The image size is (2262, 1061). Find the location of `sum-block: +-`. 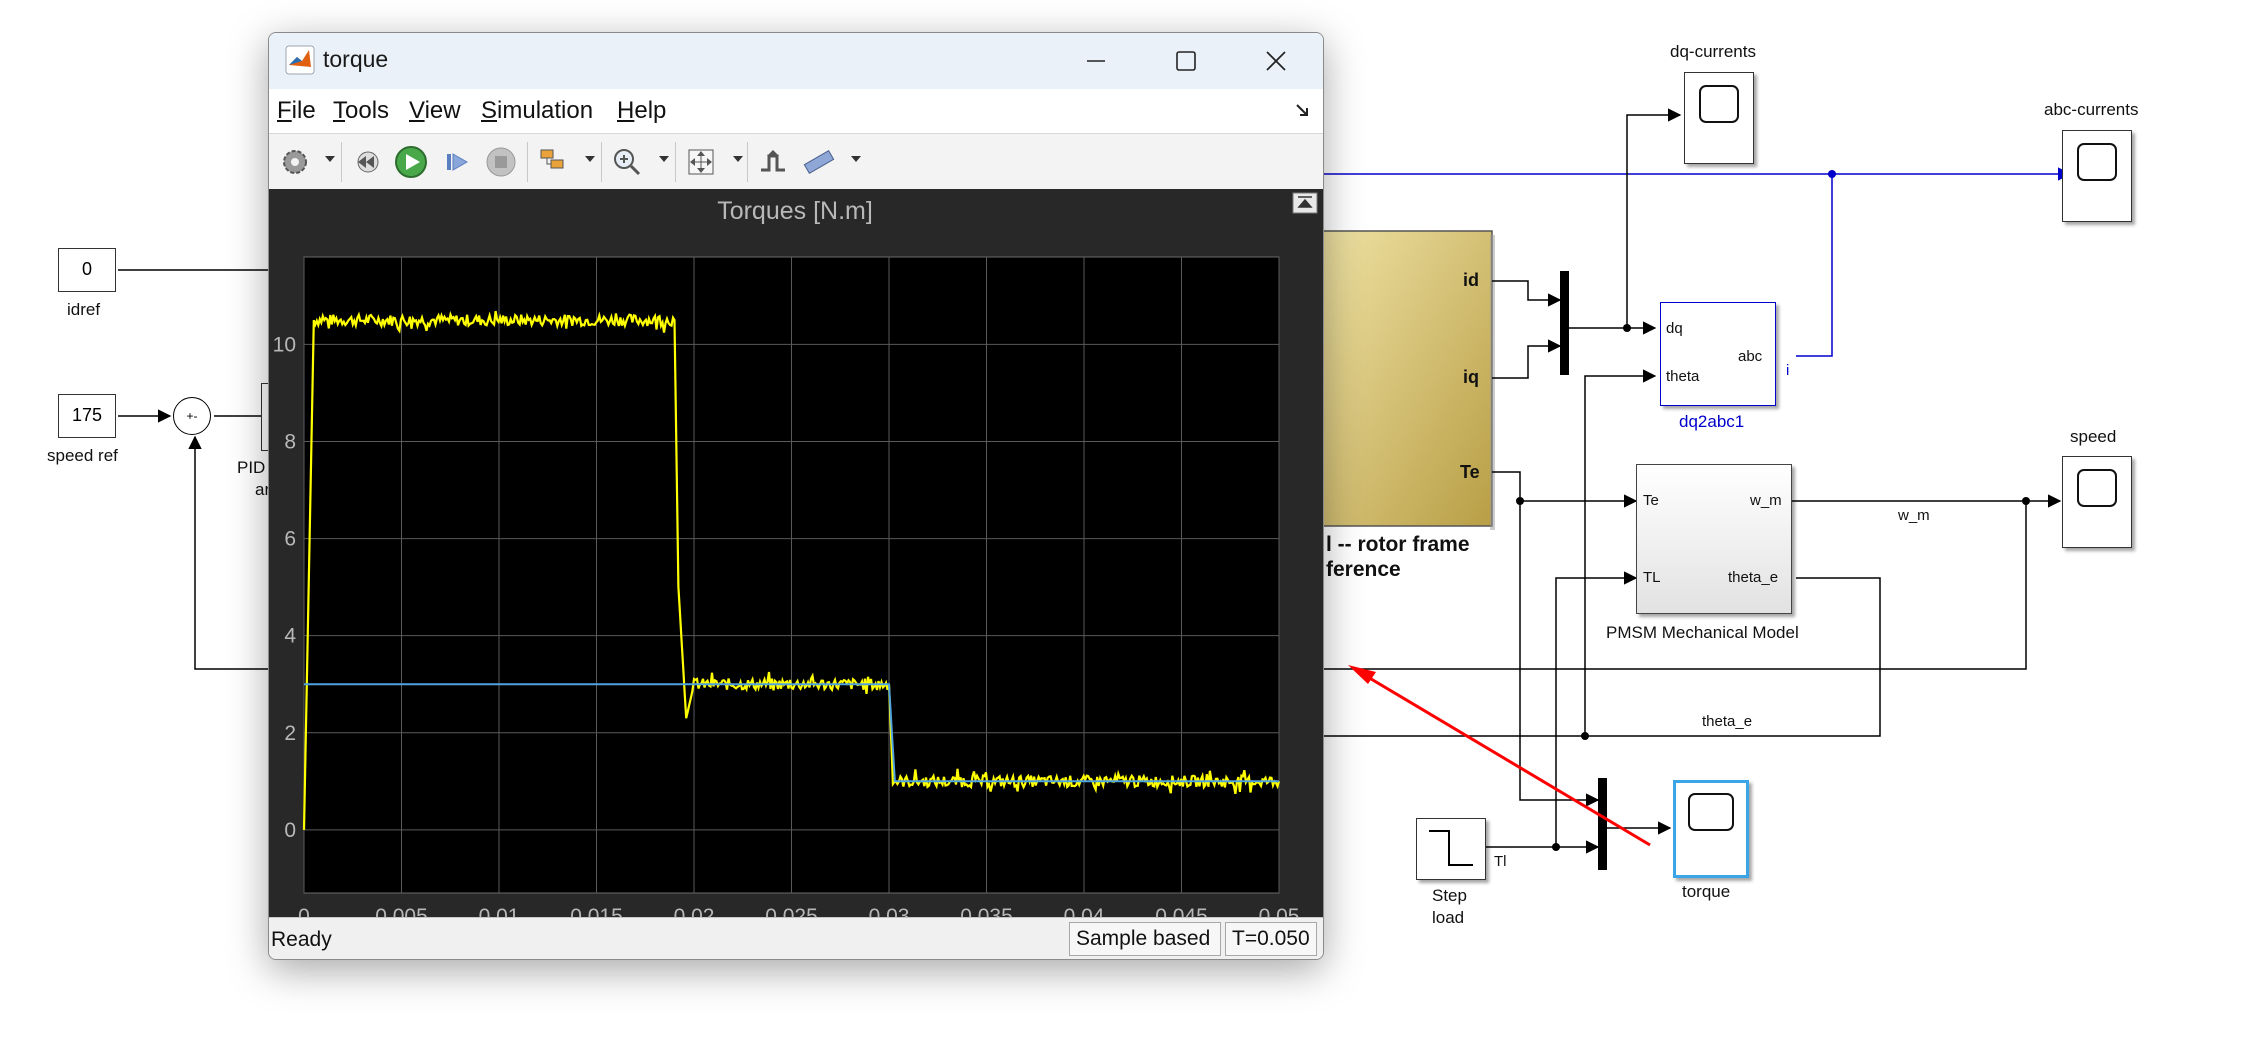

sum-block: +- is located at coordinates (192, 416).